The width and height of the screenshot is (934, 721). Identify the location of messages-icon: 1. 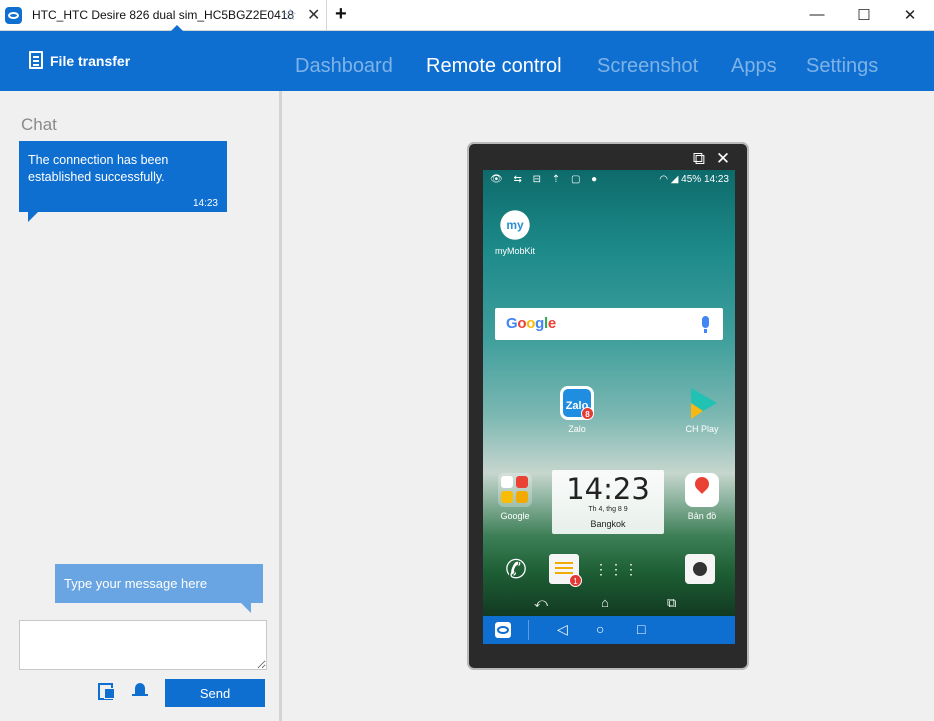
(565, 570).